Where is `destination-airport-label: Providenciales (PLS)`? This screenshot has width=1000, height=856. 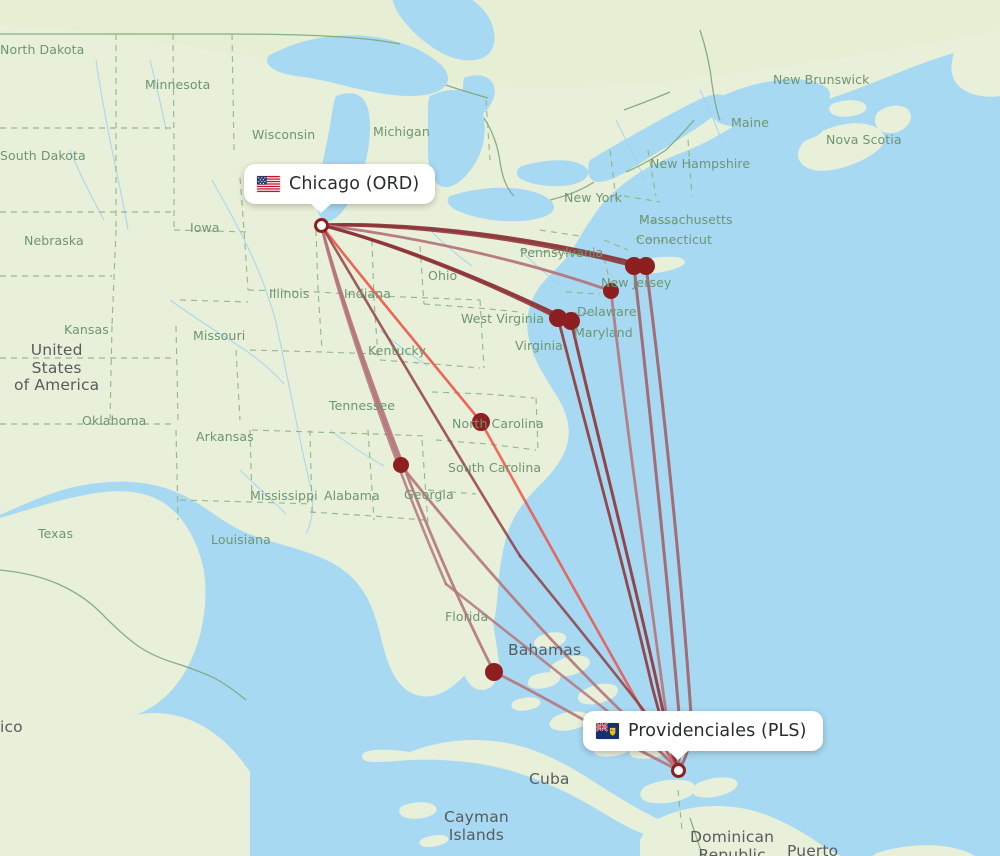
destination-airport-label: Providenciales (PLS) is located at coordinates (717, 731).